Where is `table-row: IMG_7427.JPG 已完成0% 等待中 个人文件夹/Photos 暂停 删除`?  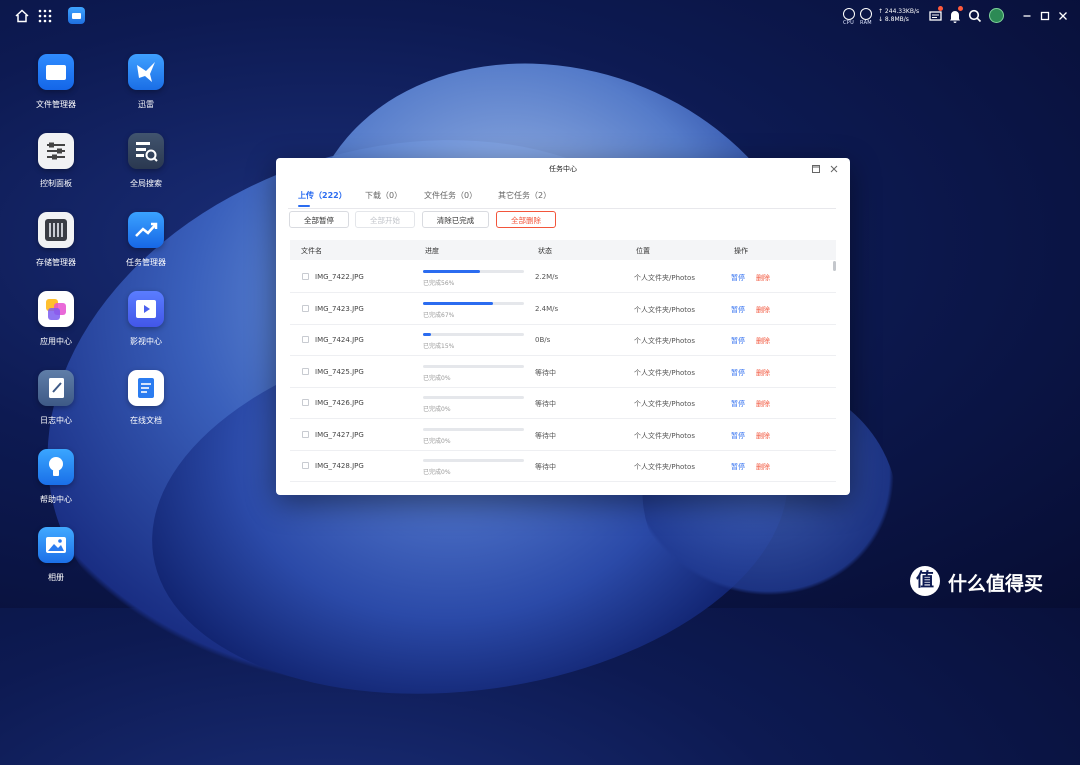 table-row: IMG_7427.JPG 已完成0% 等待中 个人文件夹/Photos 暂停 删除 is located at coordinates (563, 435).